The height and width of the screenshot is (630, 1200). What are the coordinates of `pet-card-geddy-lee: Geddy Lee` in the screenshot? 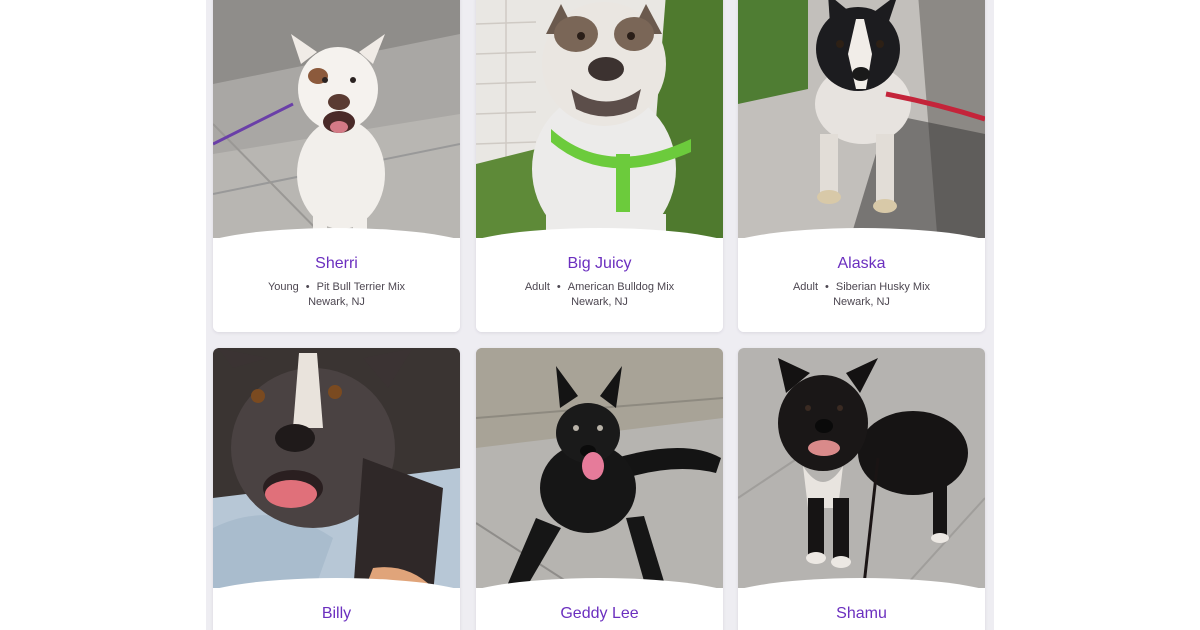 It's located at (599, 489).